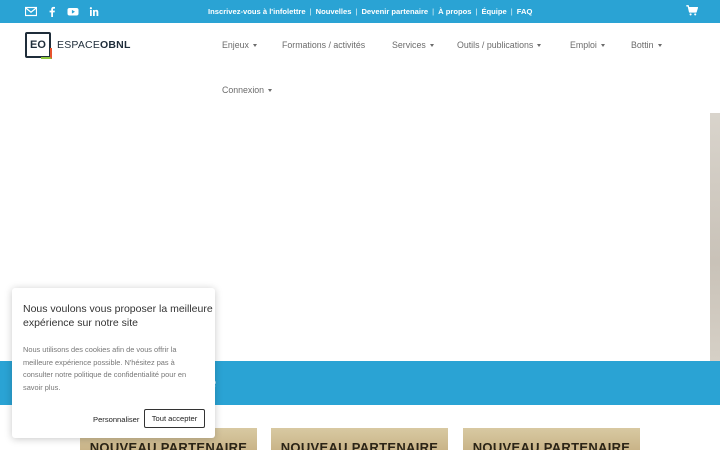 The height and width of the screenshot is (450, 720). I want to click on nav-item-emploi: Emploi, so click(587, 45).